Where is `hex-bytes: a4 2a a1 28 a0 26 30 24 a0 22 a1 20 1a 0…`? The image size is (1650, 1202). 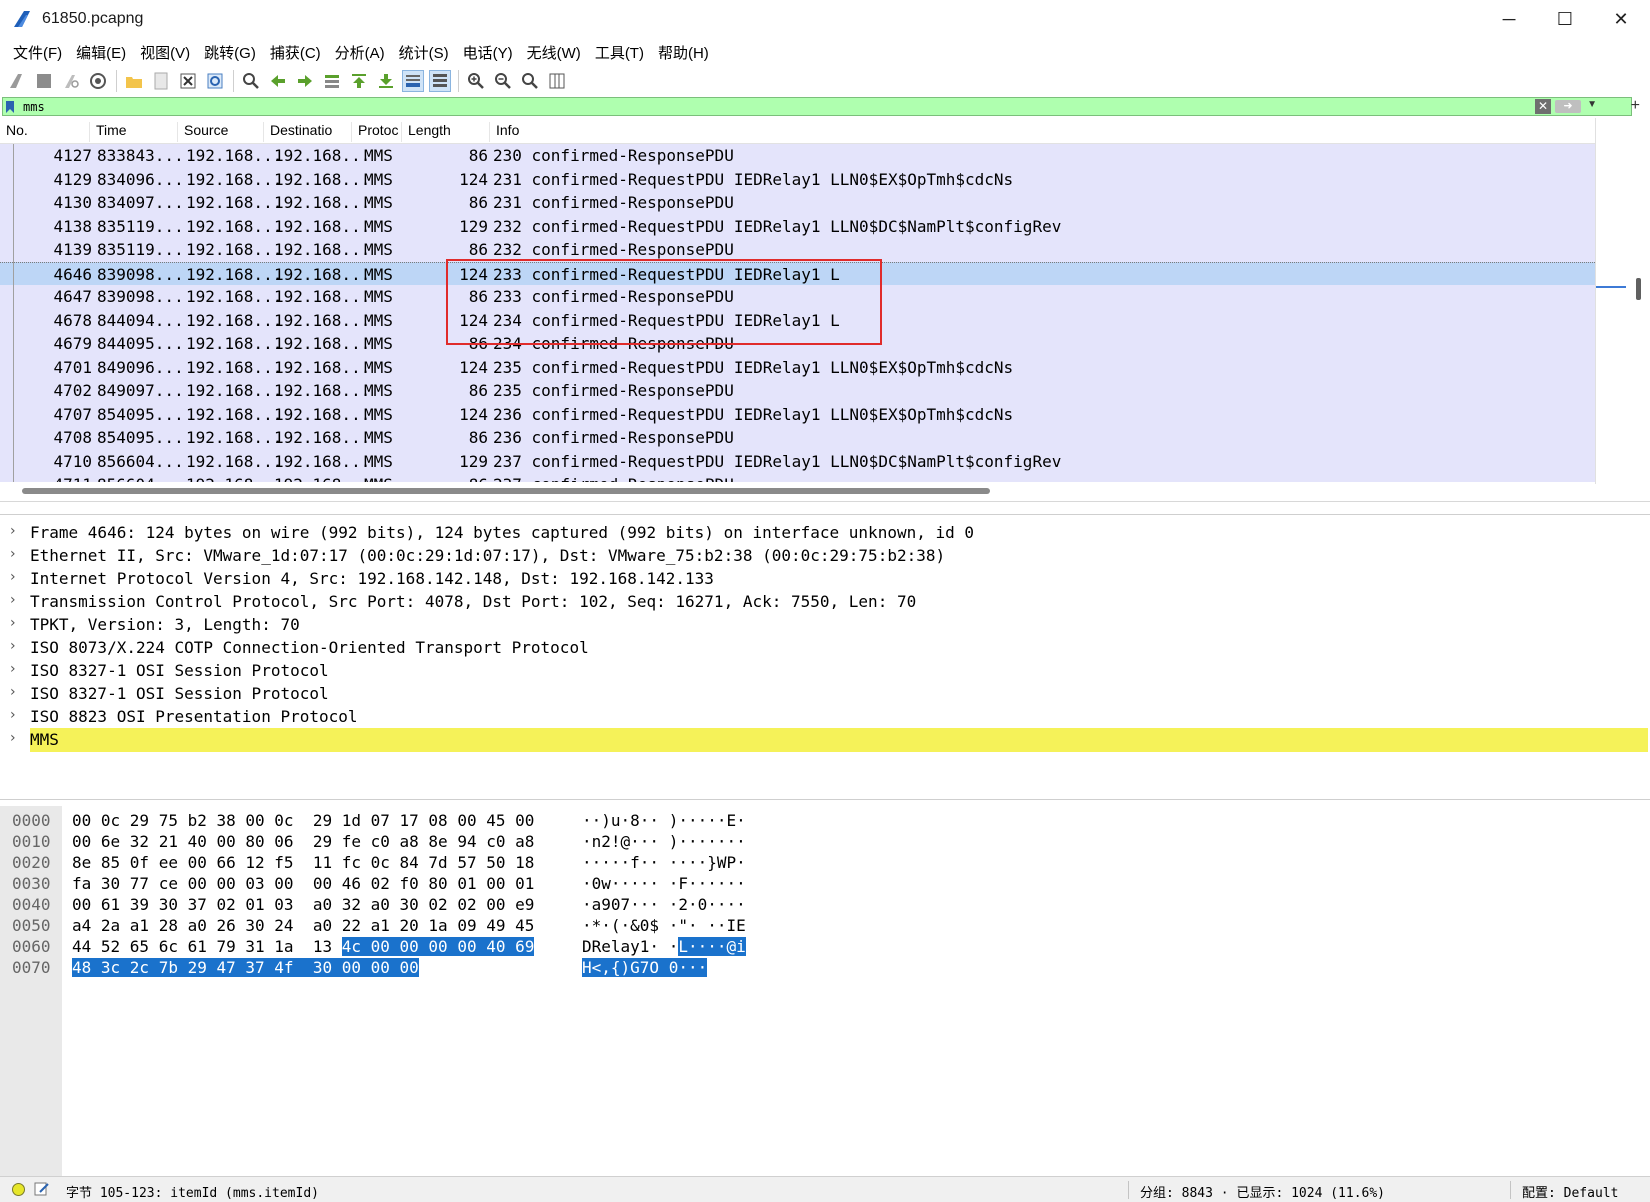
hex-bytes: a4 2a a1 28 a0 26 30 24 a0 22 a1 20 1a 0… is located at coordinates (303, 925).